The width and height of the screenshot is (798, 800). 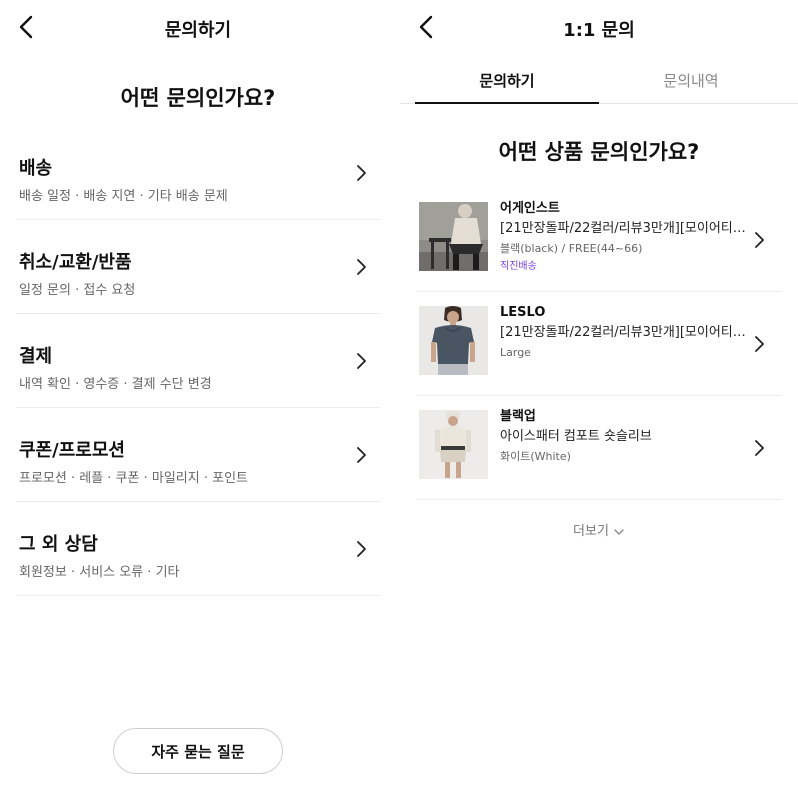 What do you see at coordinates (507, 103) in the screenshot?
I see `active-tab-indicator` at bounding box center [507, 103].